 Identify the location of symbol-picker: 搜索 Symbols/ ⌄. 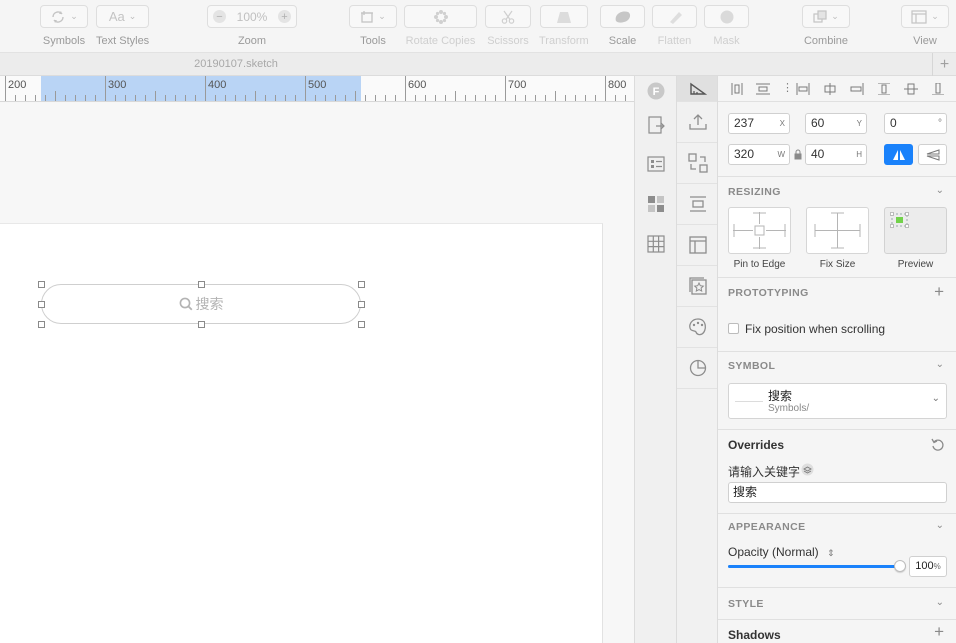
(837, 401).